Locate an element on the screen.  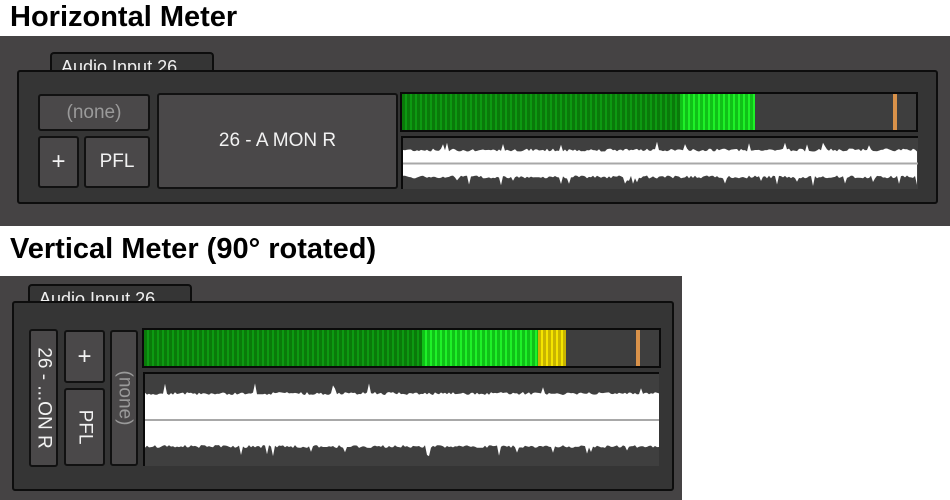
channel-name-button: 26 - ...ON R is located at coordinates (43, 398).